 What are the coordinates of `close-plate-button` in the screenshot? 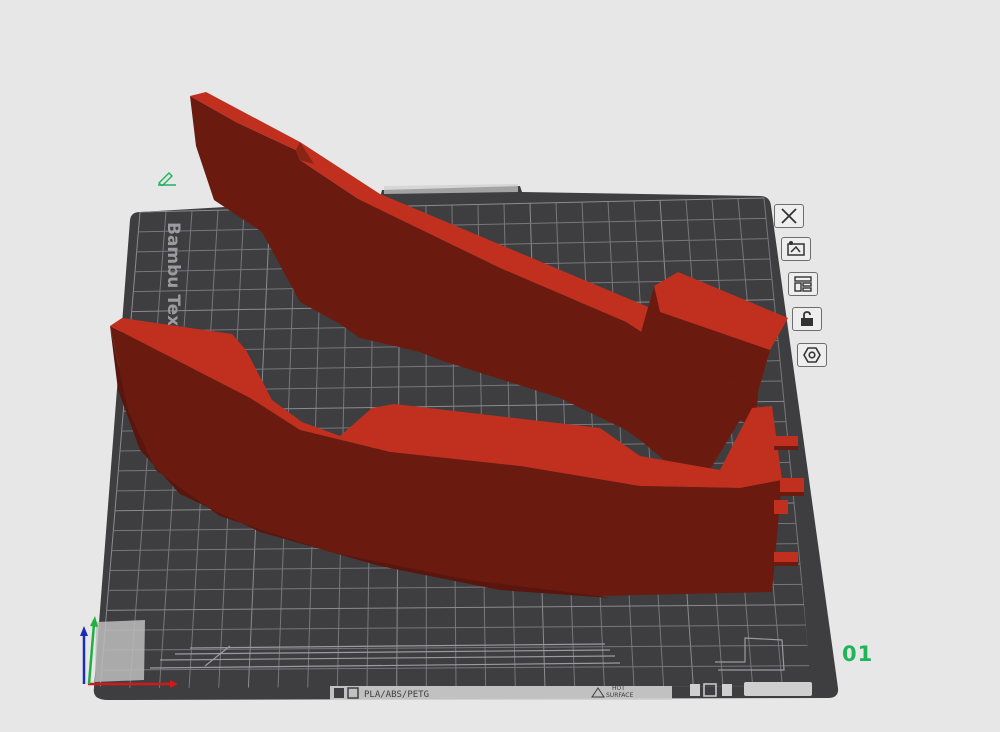 It's located at (789, 216).